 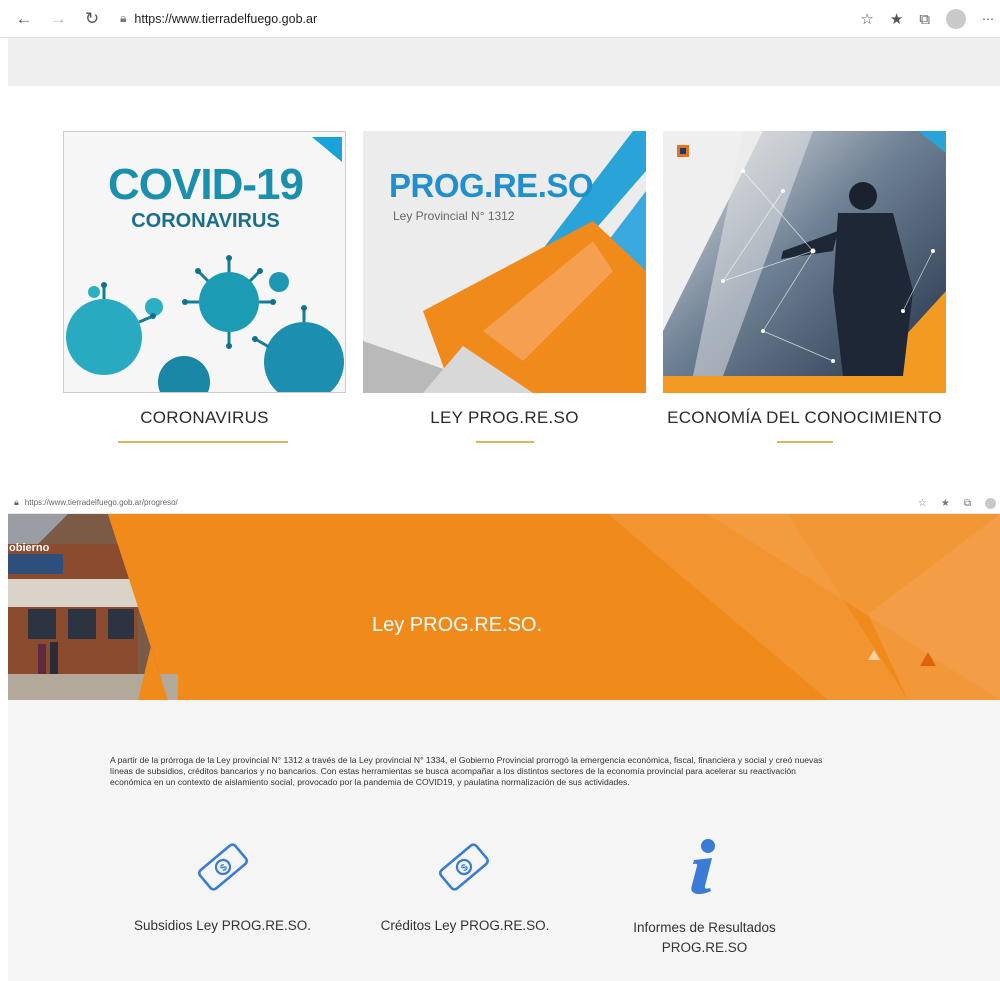 I want to click on card-caption-coronavirus: CORONAVIRUS, so click(x=204, y=418).